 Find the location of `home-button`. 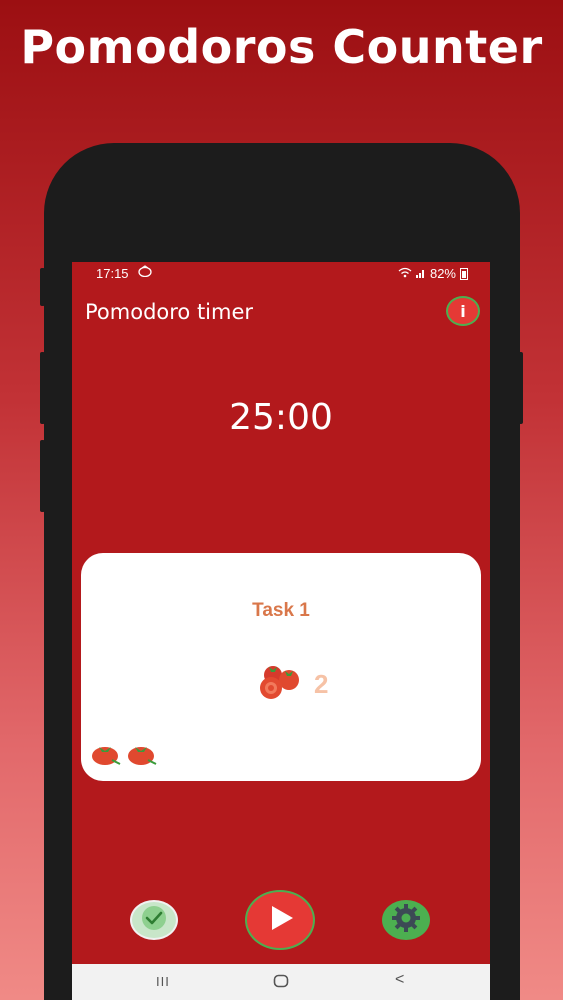

home-button is located at coordinates (281, 983).